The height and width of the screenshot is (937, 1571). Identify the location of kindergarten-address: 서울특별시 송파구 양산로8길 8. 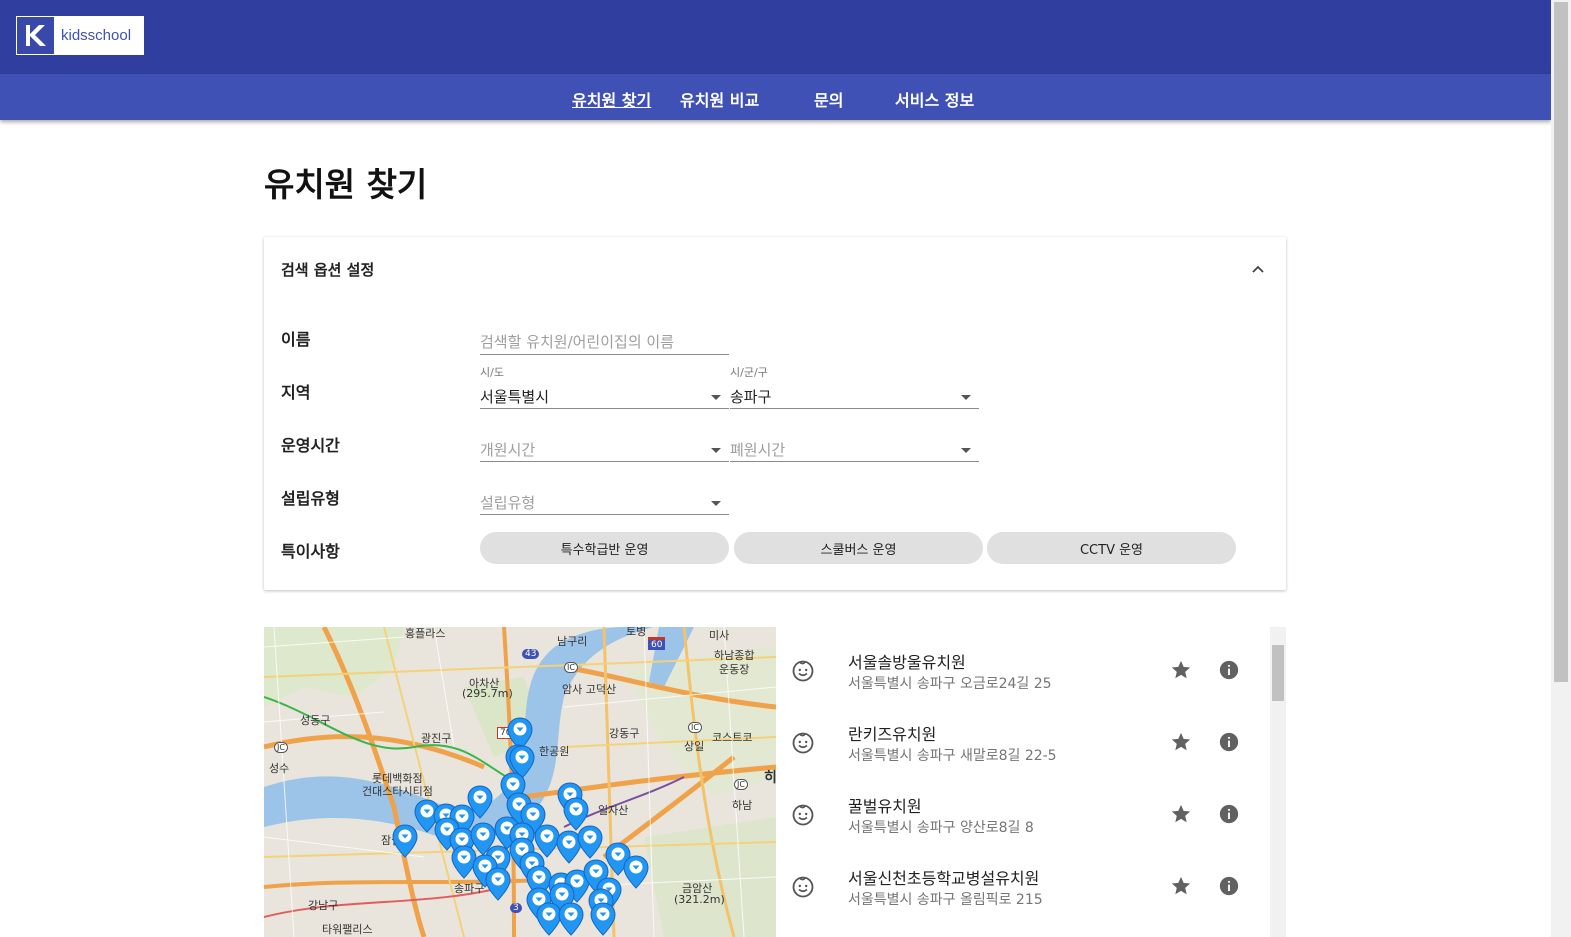
(941, 828).